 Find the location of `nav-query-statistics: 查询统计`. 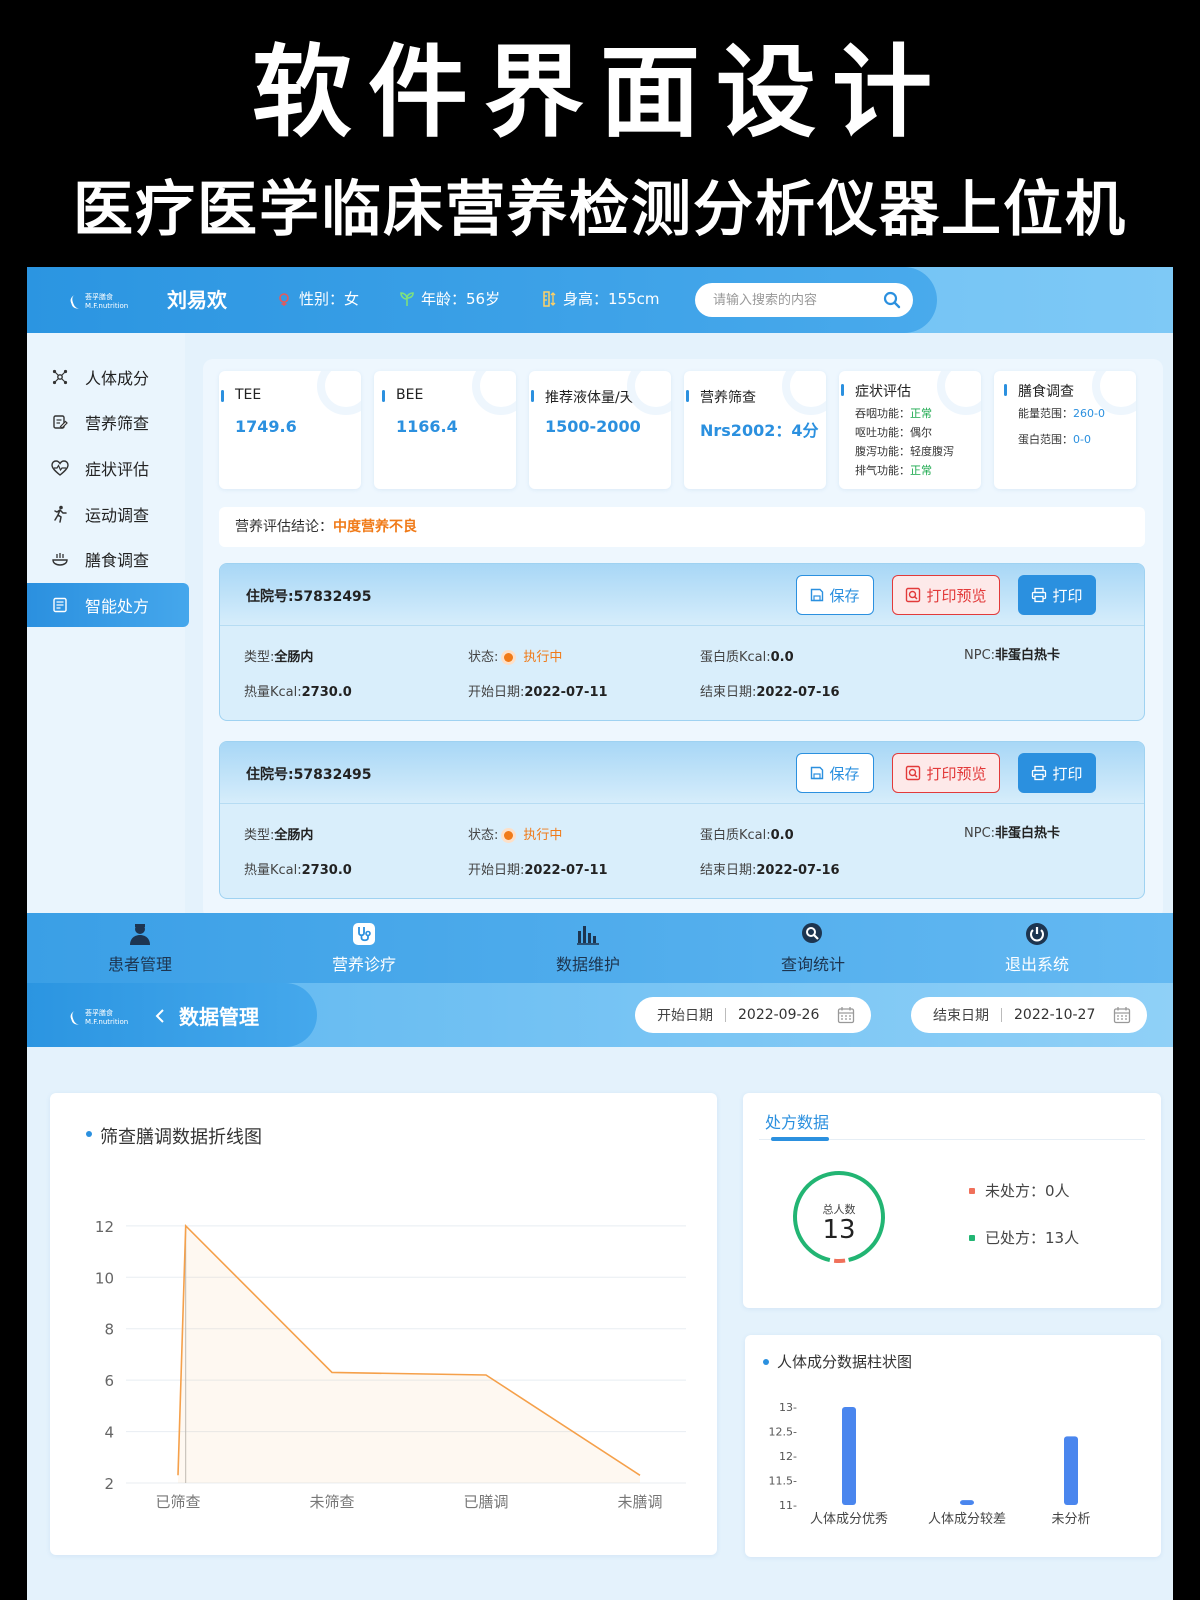

nav-query-statistics: 查询统计 is located at coordinates (813, 948).